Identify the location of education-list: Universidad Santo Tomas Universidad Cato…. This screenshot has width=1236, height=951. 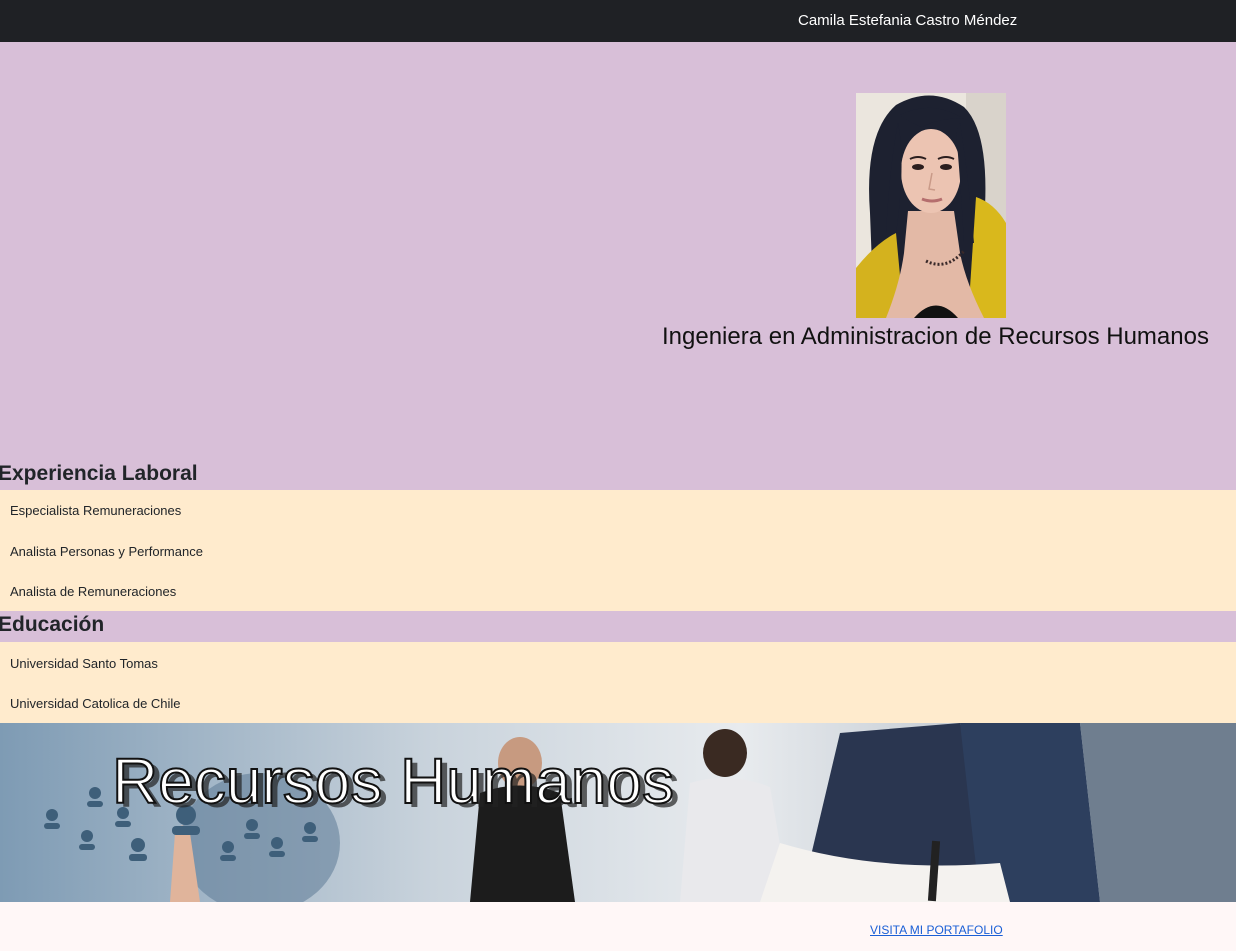
(618, 682).